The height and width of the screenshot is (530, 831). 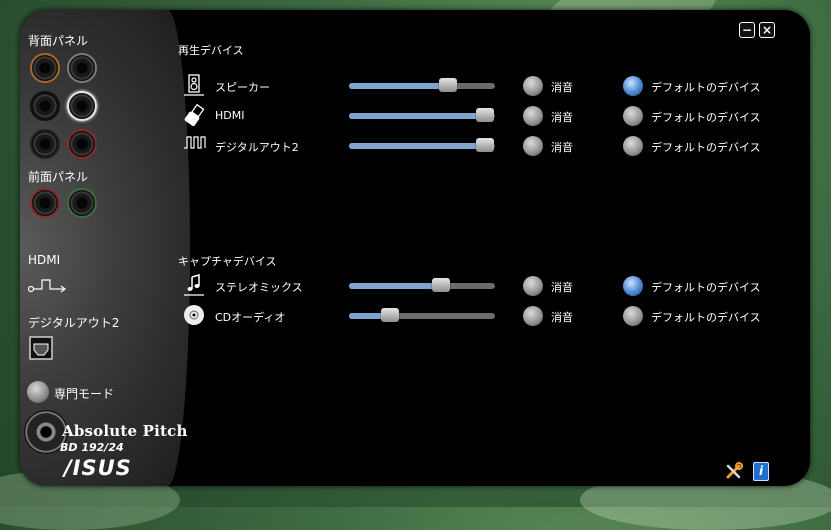 I want to click on minimize-button: −, so click(x=747, y=30).